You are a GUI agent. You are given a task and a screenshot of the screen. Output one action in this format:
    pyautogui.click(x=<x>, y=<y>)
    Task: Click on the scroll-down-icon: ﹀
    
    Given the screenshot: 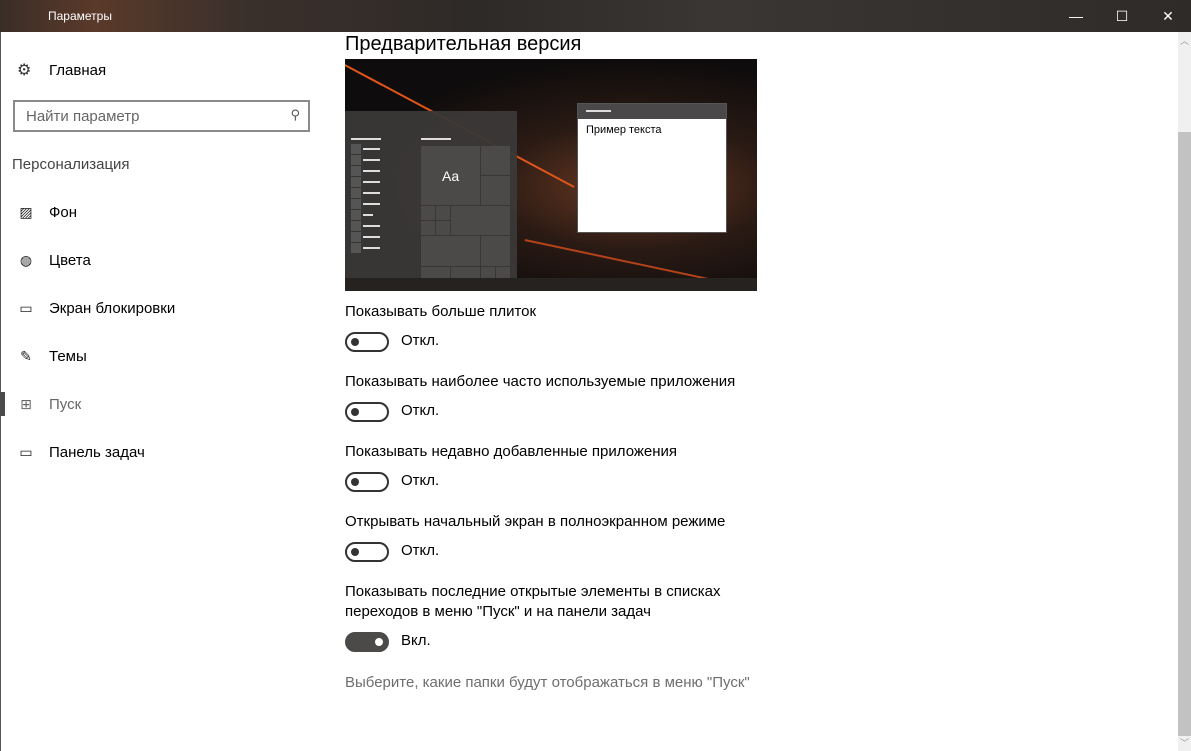 What is the action you would take?
    pyautogui.click(x=1184, y=742)
    